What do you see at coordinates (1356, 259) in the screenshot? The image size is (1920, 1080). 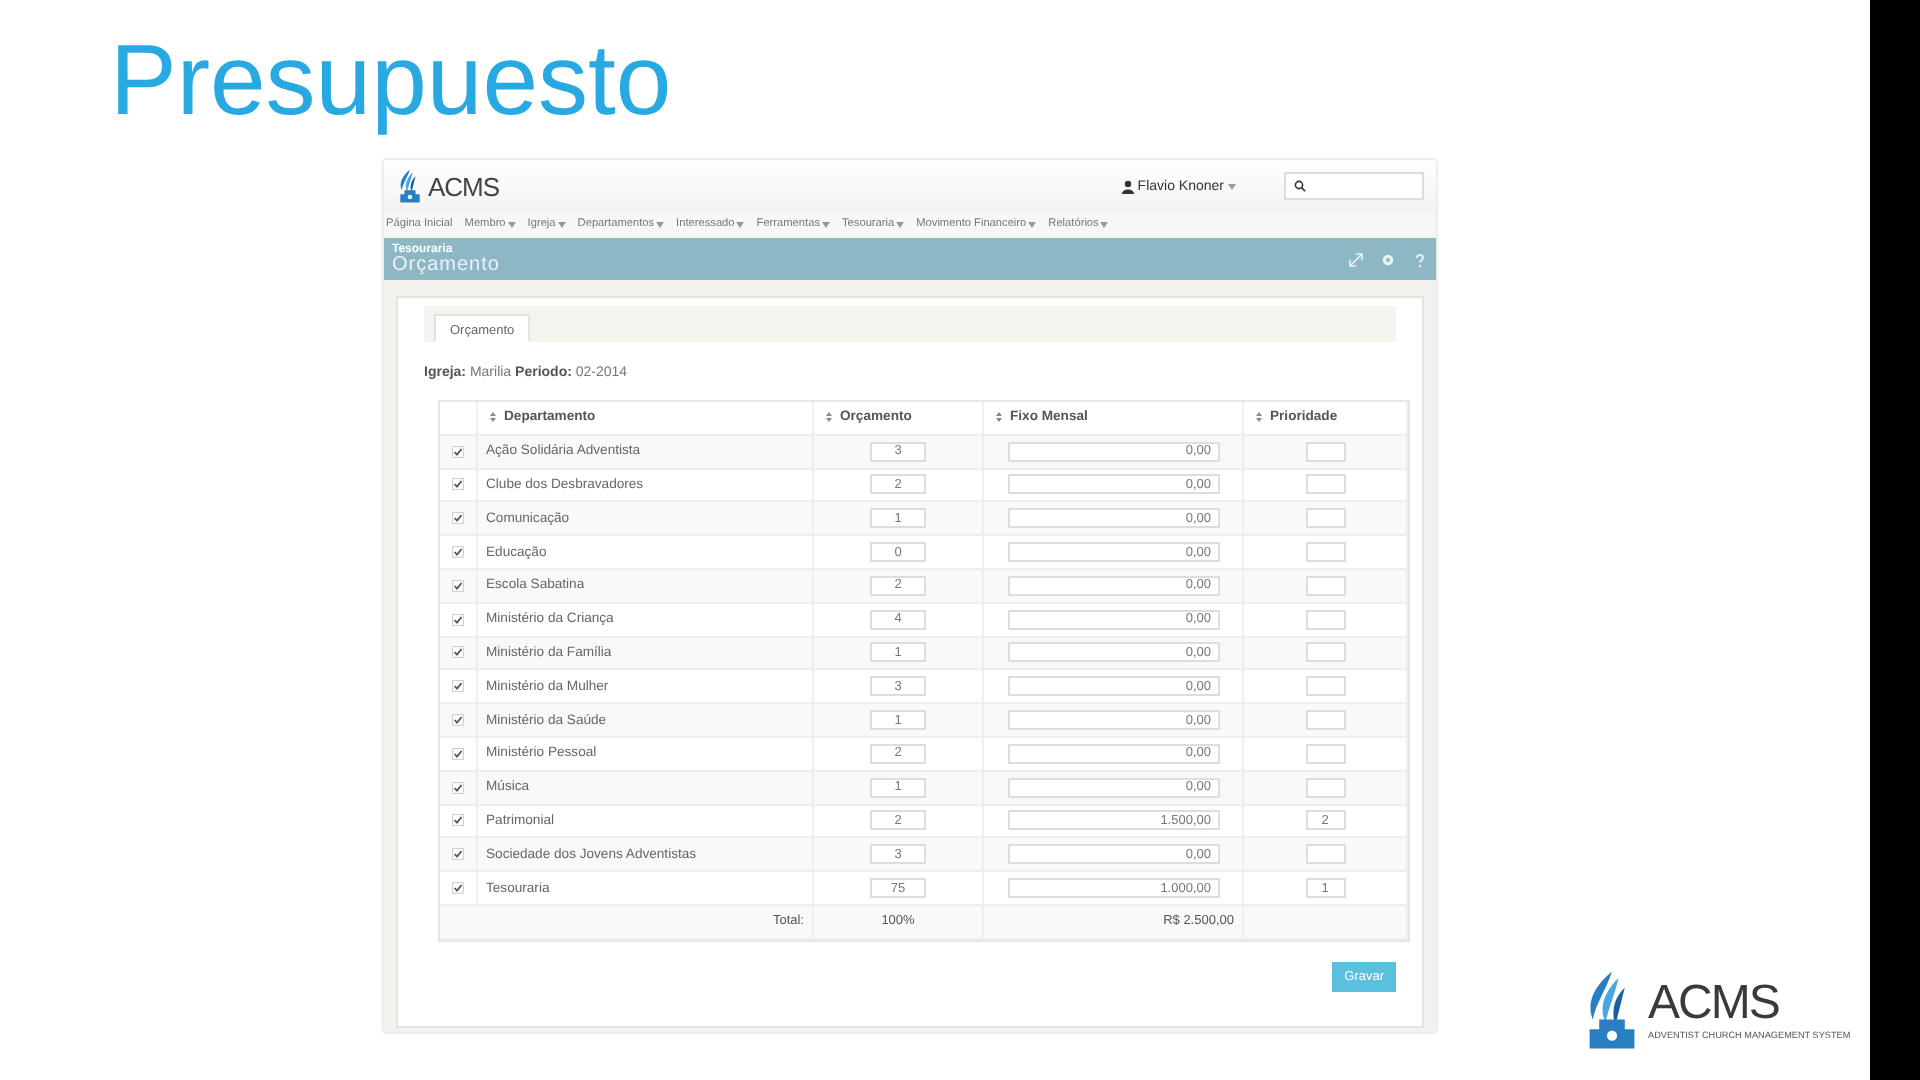 I see `expand-icon` at bounding box center [1356, 259].